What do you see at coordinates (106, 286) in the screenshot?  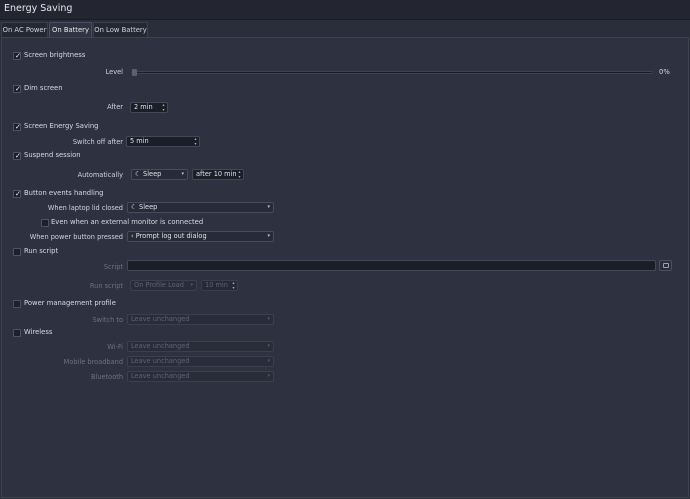 I see `run-script-when-label: Run script` at bounding box center [106, 286].